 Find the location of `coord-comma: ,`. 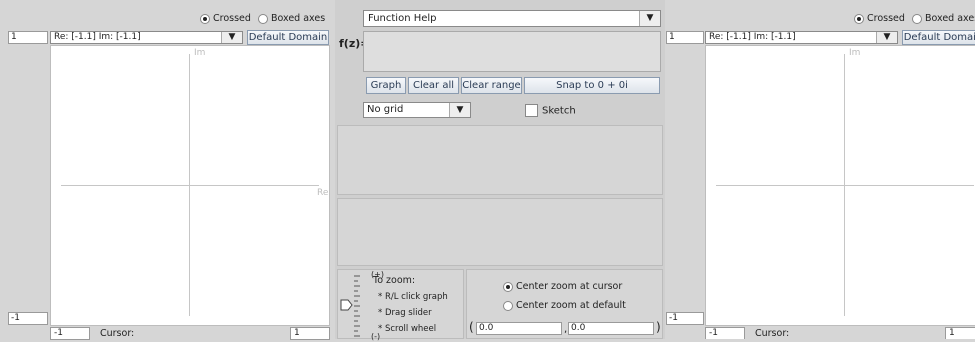

coord-comma: , is located at coordinates (566, 329).